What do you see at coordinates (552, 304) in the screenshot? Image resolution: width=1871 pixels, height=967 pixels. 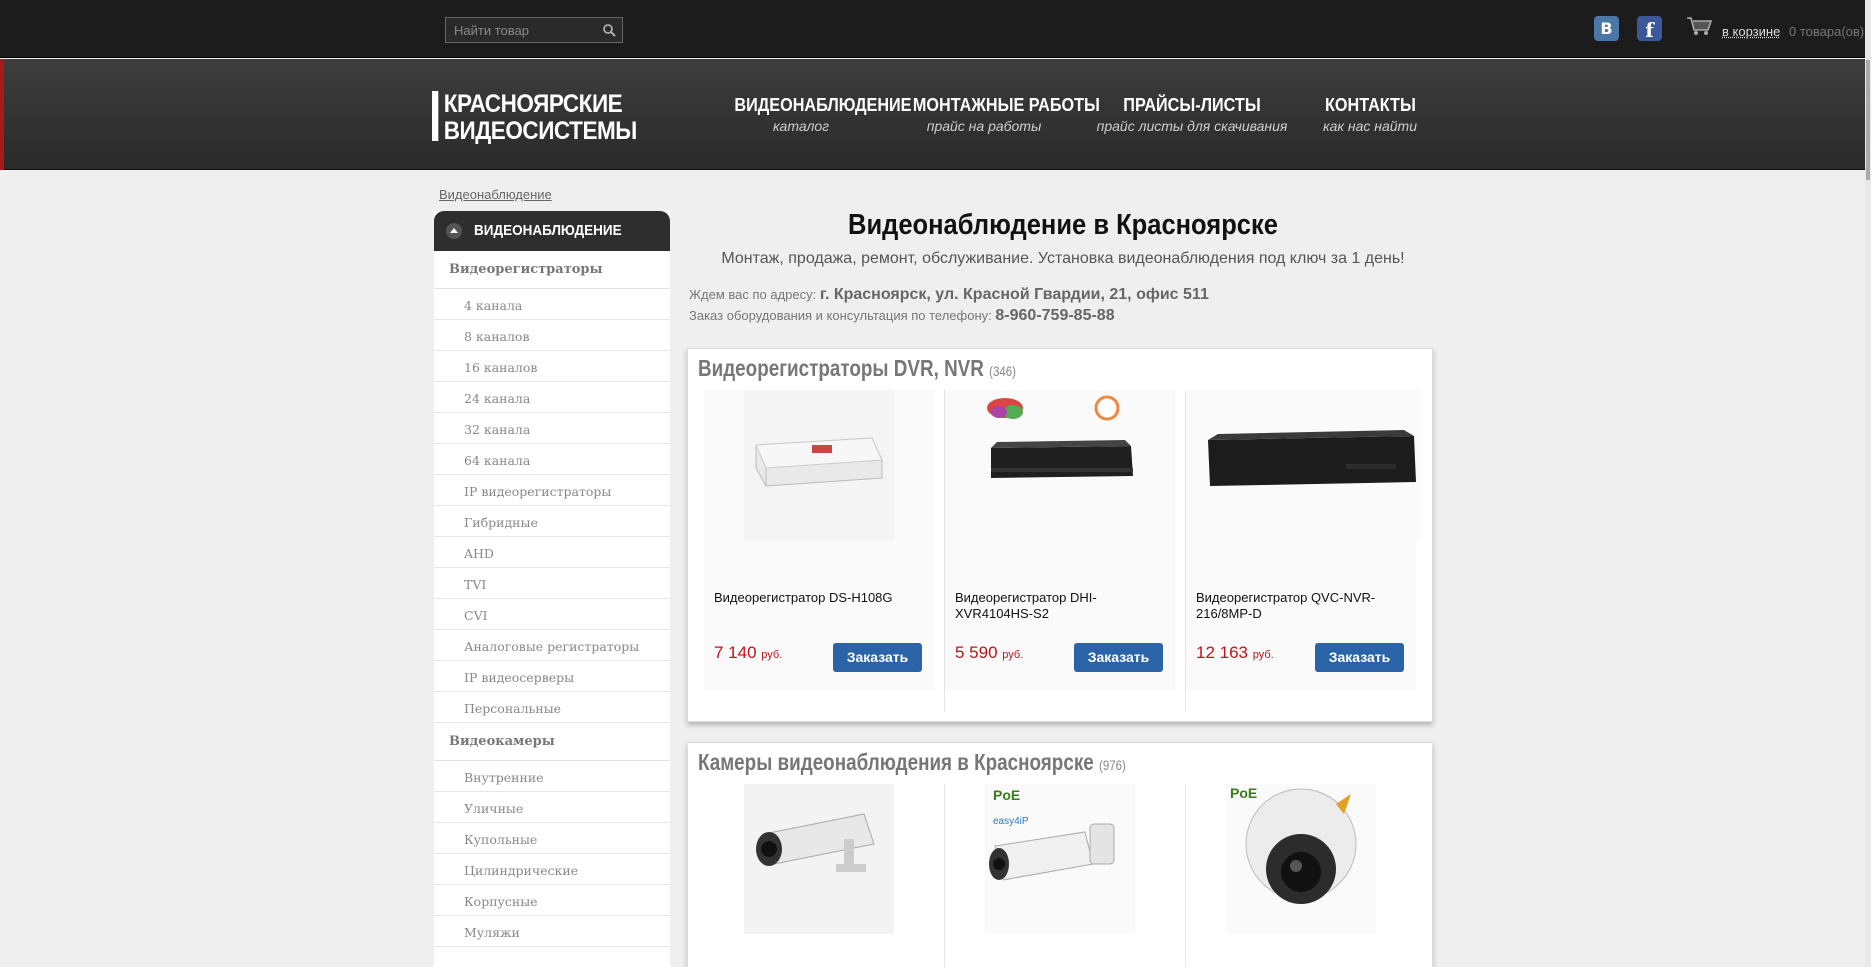 I see `sidebar-item: 4 канала` at bounding box center [552, 304].